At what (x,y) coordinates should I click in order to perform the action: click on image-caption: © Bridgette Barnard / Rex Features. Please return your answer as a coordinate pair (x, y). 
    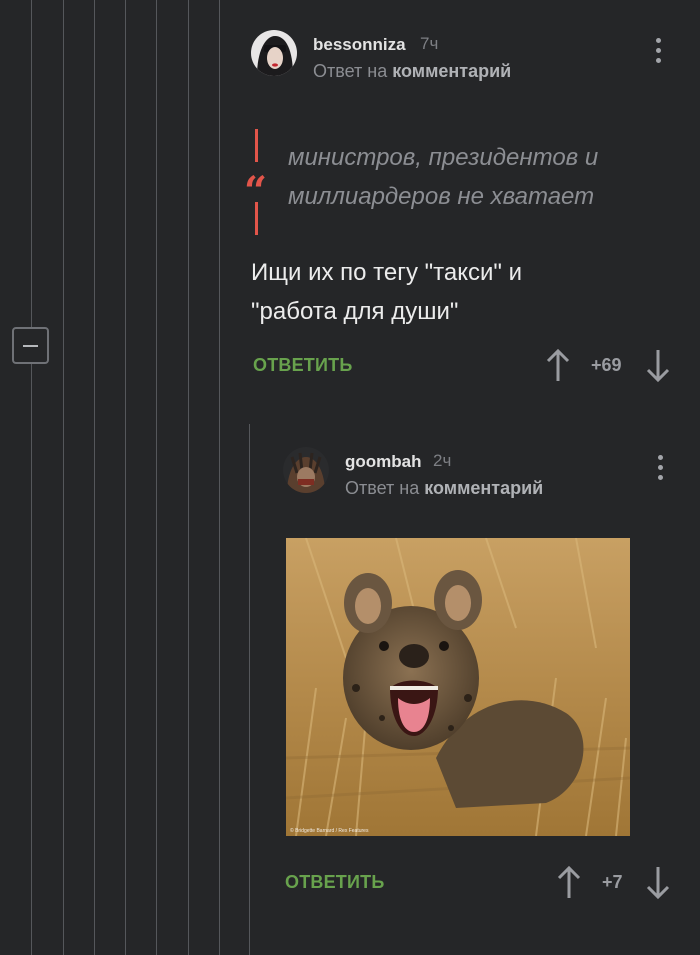
    Looking at the image, I should click on (329, 831).